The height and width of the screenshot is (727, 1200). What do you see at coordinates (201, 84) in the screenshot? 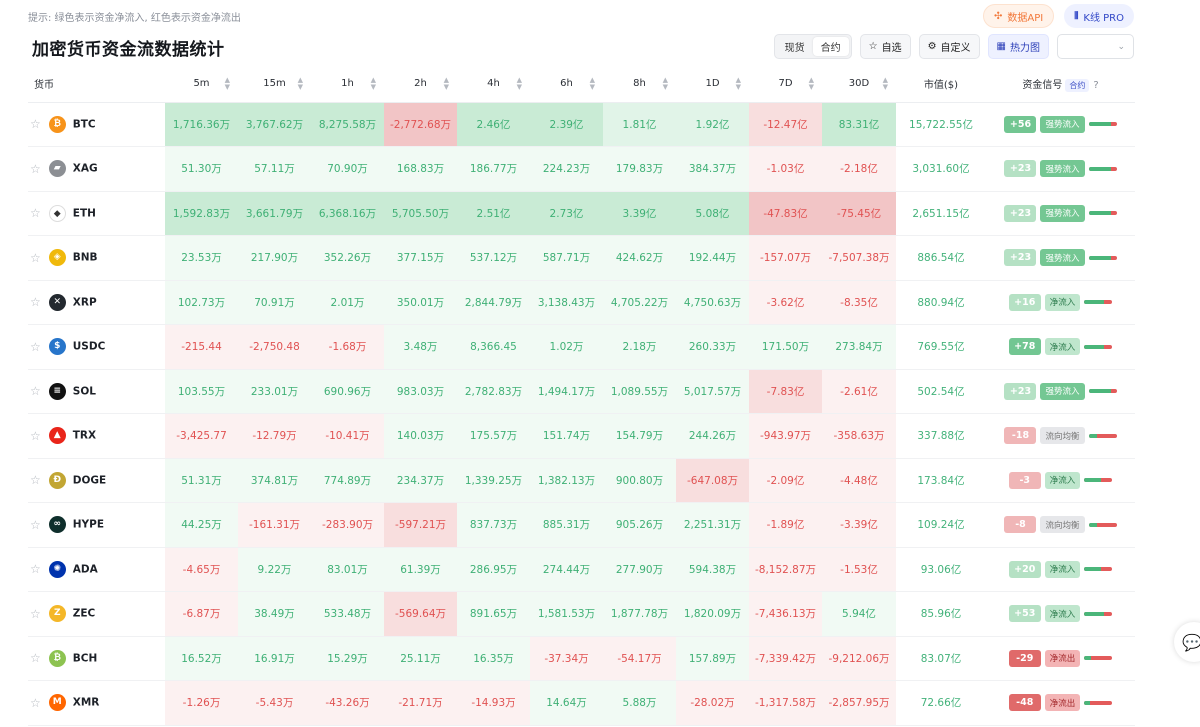
I see `column-header: 5m ▲ ▼` at bounding box center [201, 84].